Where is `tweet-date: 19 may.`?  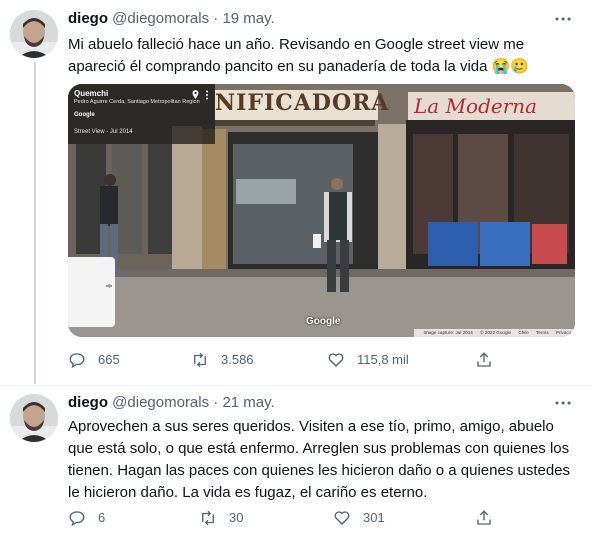 tweet-date: 19 may. is located at coordinates (248, 18).